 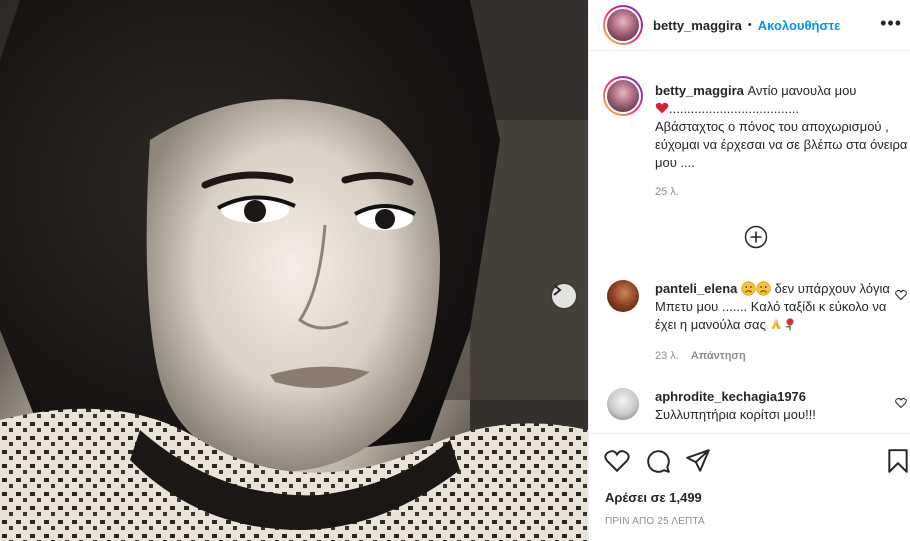 I want to click on post-actions: Αρέσει σε 1,499 ΠΡΙΝ ΑΠΟ 25 ΛΕΠΤΑ, so click(x=749, y=487).